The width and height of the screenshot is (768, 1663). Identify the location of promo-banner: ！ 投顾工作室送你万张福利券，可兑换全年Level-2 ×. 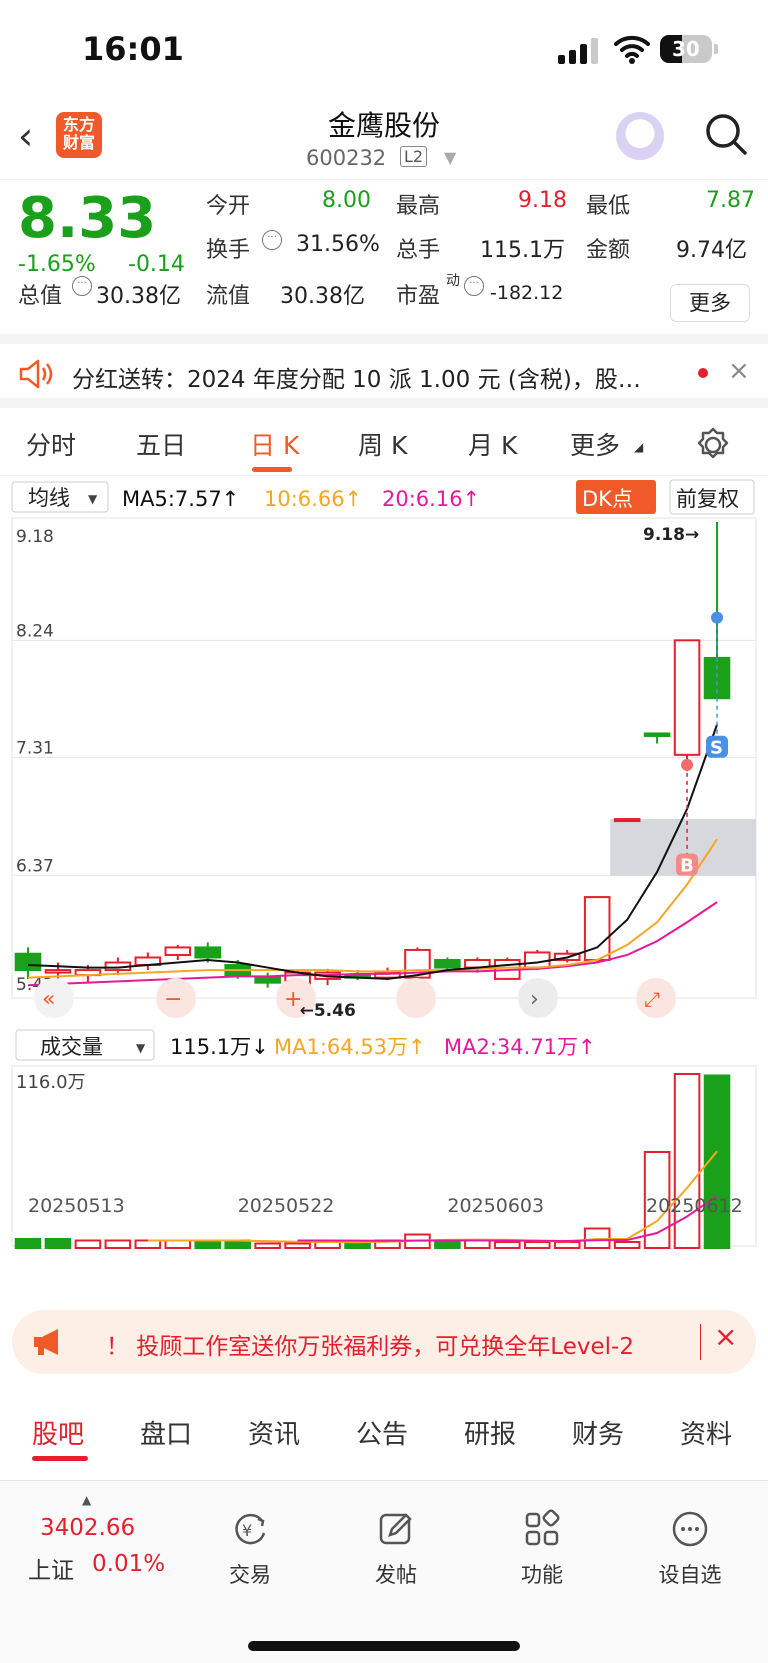
(384, 1342).